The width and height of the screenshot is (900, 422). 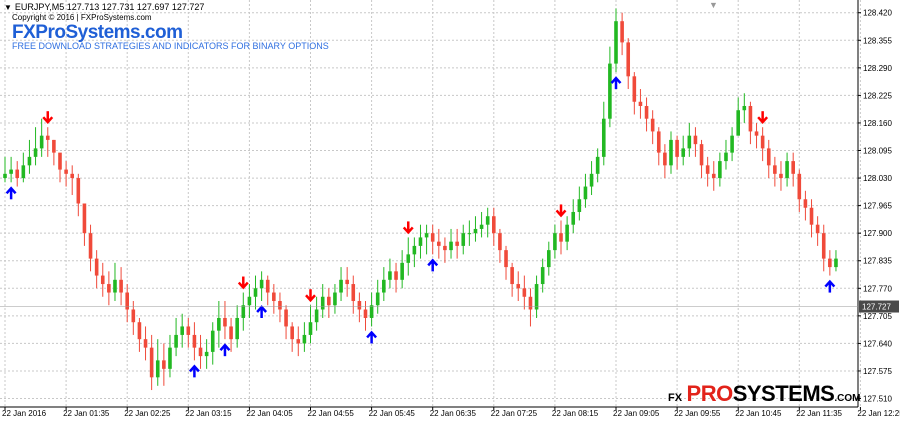 What do you see at coordinates (710, 393) in the screenshot?
I see `watermark-pro: PRO` at bounding box center [710, 393].